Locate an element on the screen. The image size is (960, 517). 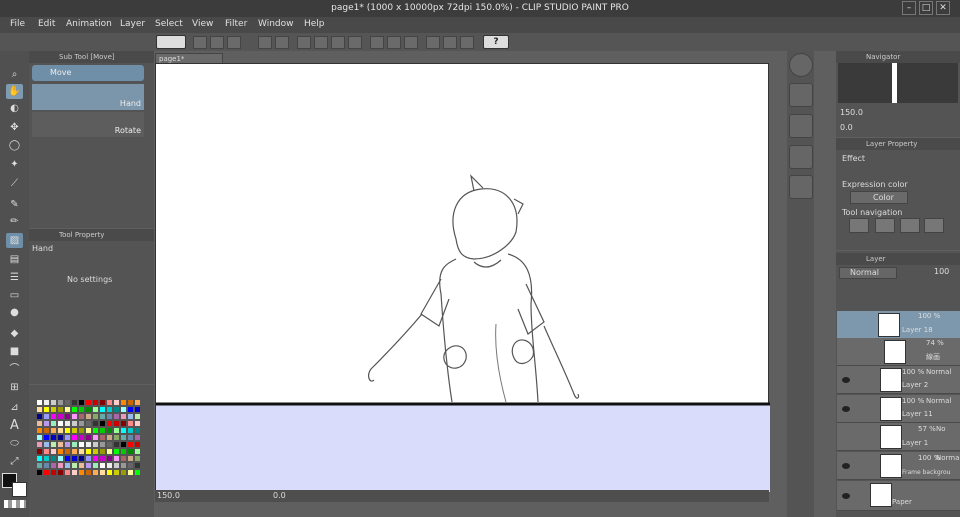
show-selection-icon is located at coordinates (411, 42).